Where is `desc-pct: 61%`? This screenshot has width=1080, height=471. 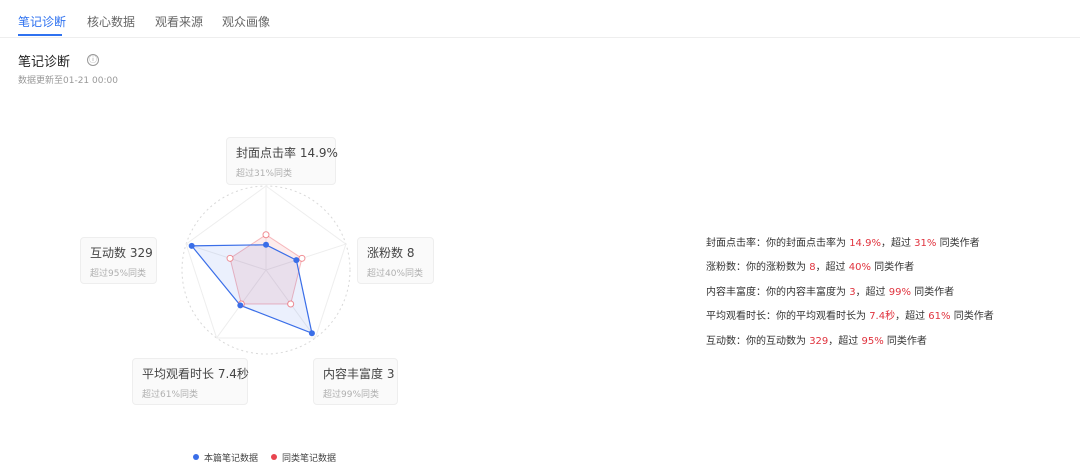 desc-pct: 61% is located at coordinates (939, 316).